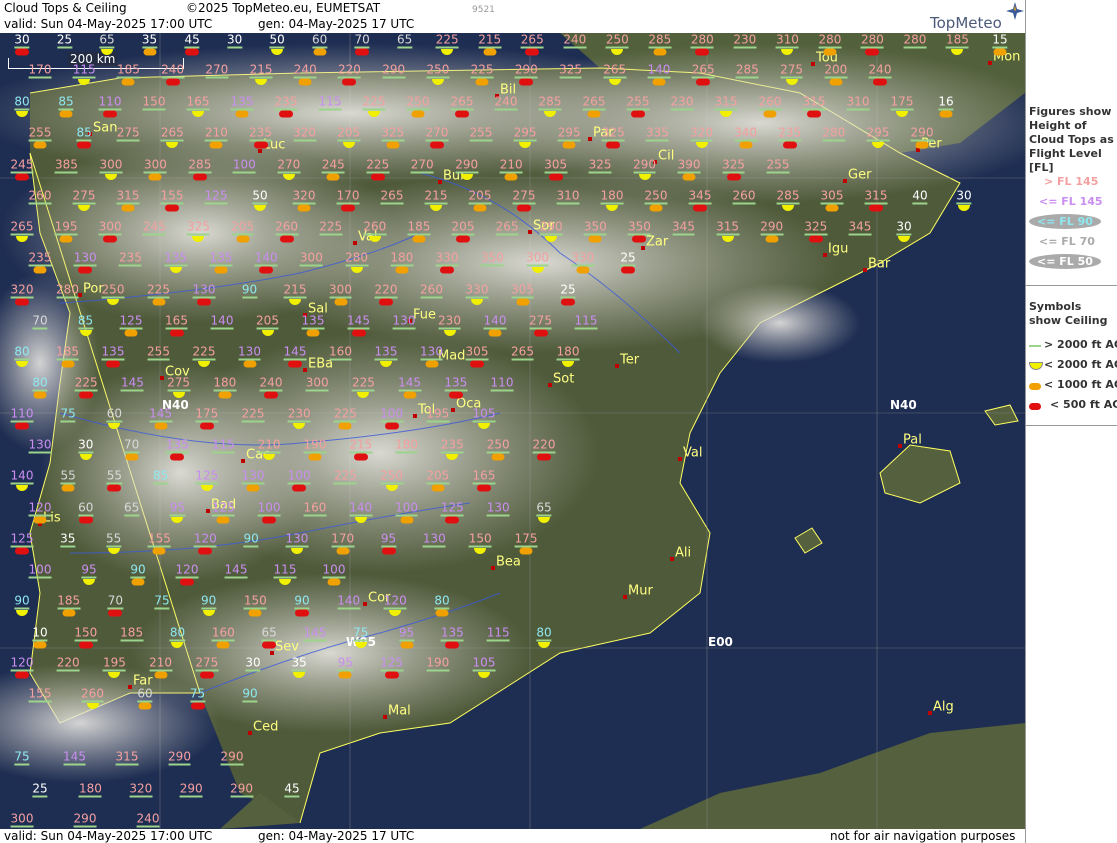  I want to click on cloud-top-value: 260, so click(287, 227).